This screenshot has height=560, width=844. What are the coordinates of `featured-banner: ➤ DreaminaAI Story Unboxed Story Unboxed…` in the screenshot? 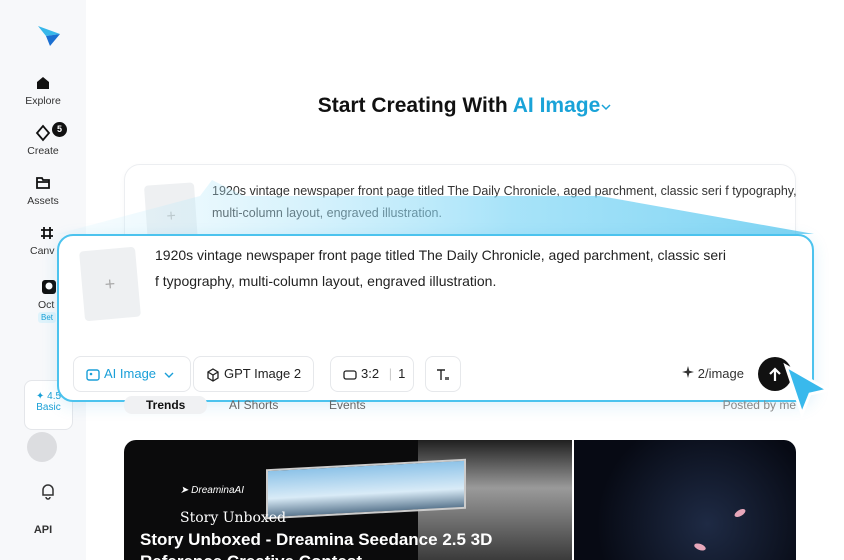 It's located at (348, 500).